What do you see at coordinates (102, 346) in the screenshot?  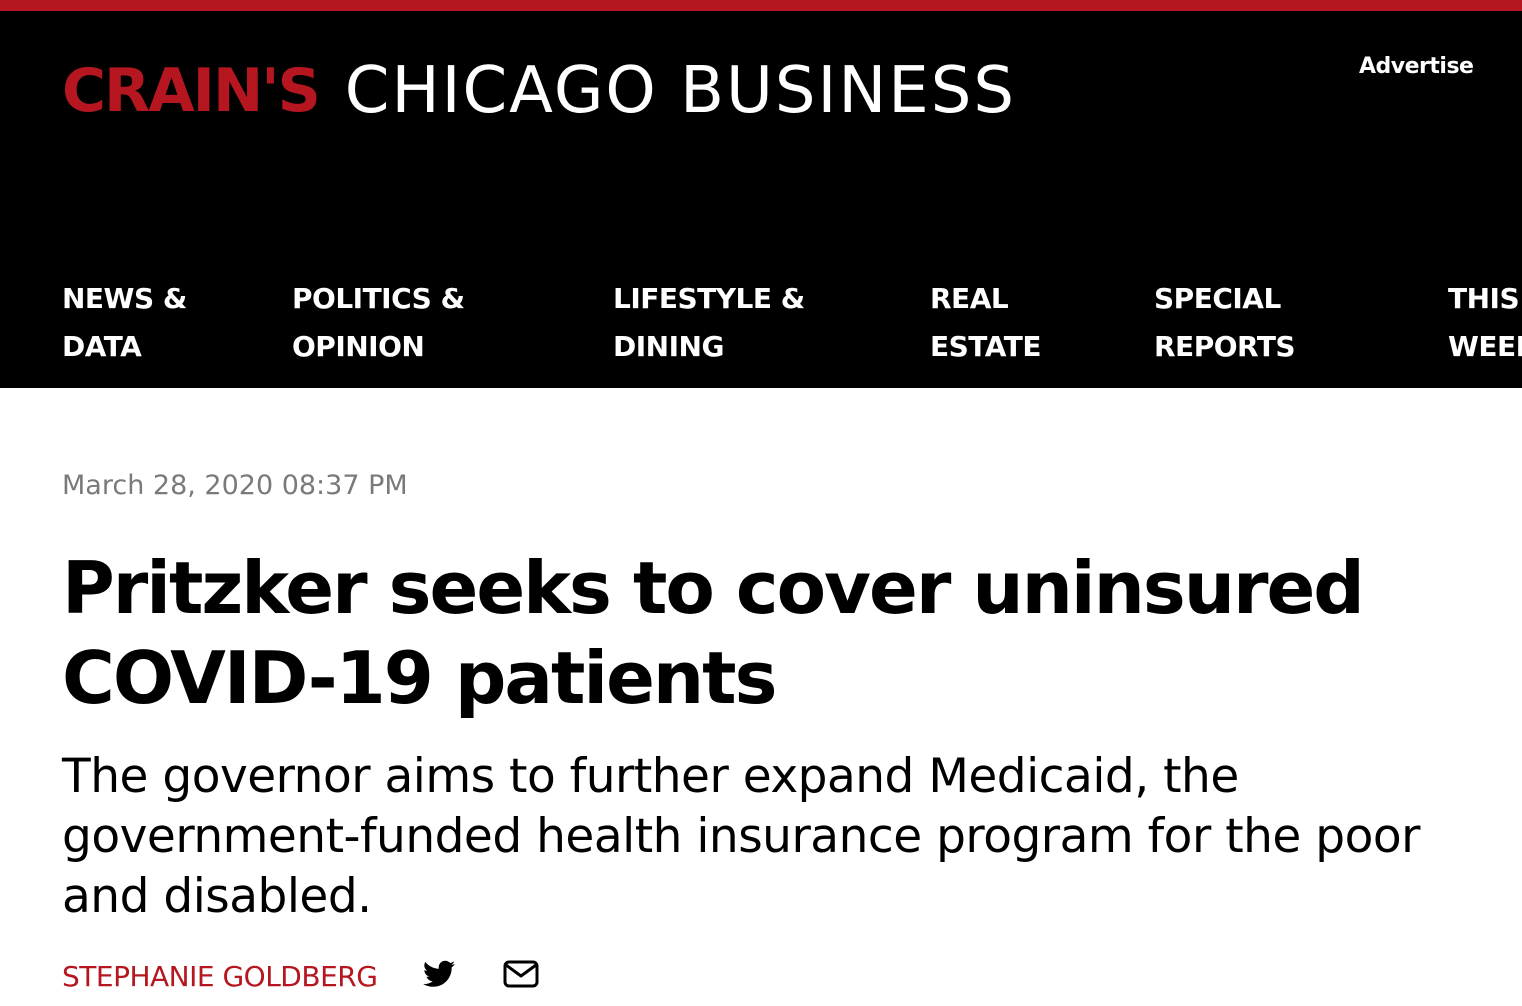 I see `nav-item-label: DATA` at bounding box center [102, 346].